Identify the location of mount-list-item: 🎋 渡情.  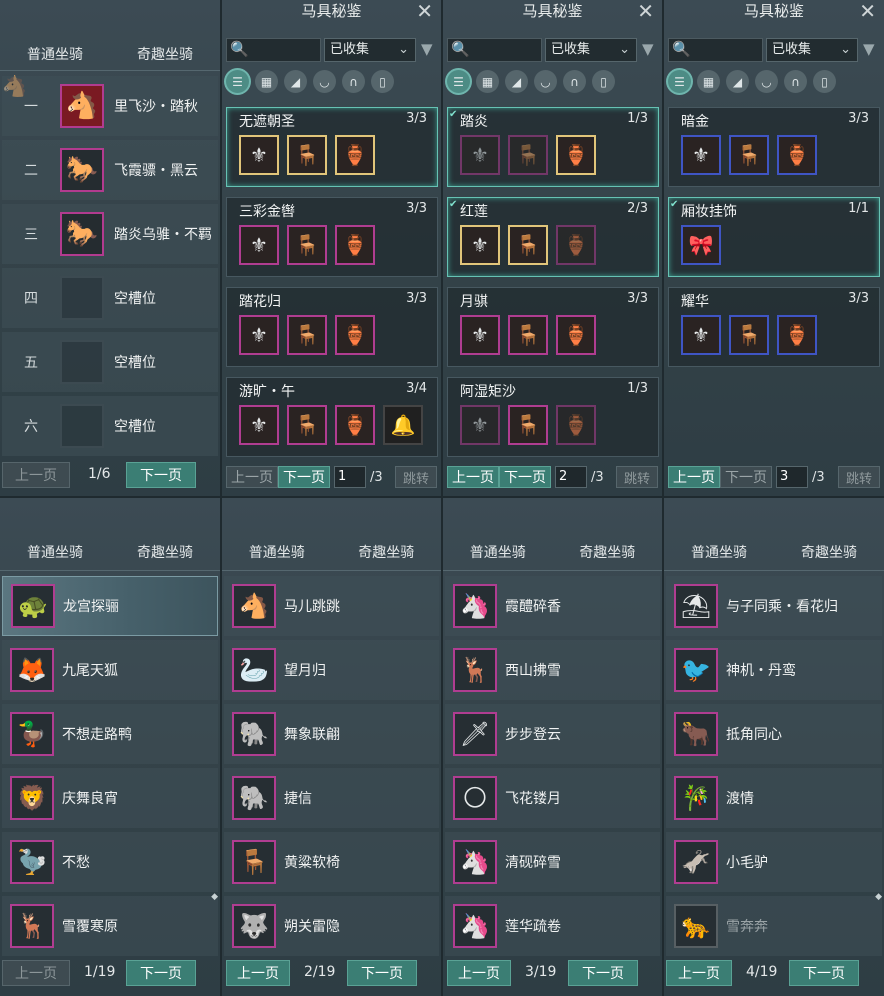
(774, 798).